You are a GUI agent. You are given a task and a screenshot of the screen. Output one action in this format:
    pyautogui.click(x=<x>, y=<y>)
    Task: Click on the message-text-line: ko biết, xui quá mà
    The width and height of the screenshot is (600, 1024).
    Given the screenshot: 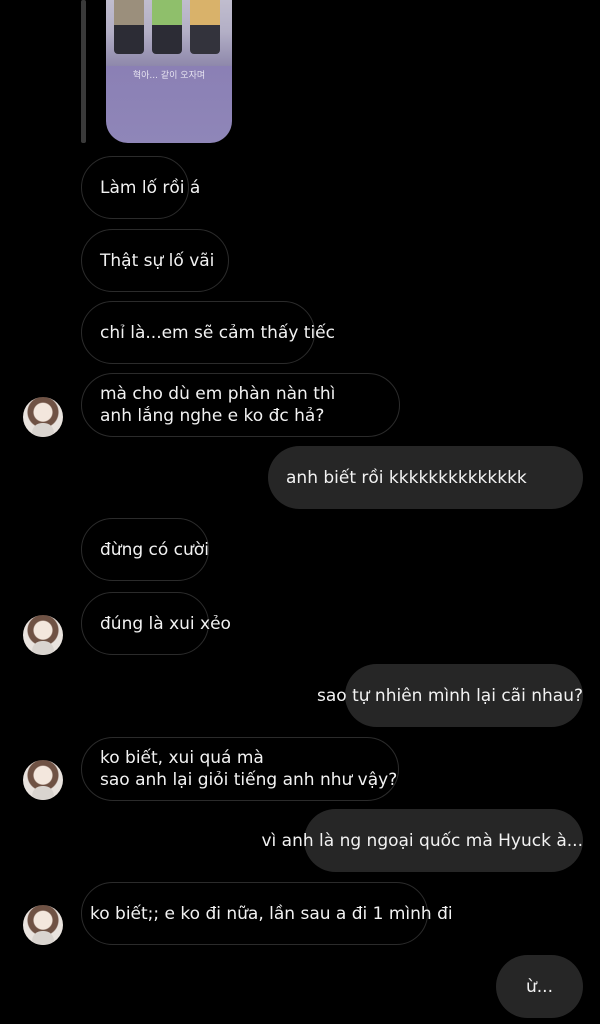 What is the action you would take?
    pyautogui.click(x=182, y=758)
    